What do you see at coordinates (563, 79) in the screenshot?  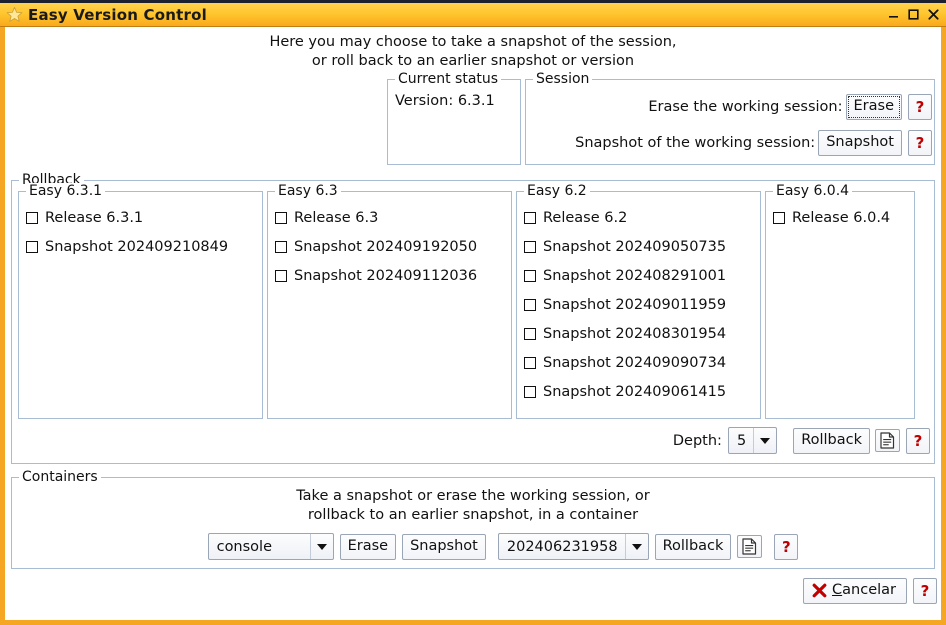 I see `session-legend: Session` at bounding box center [563, 79].